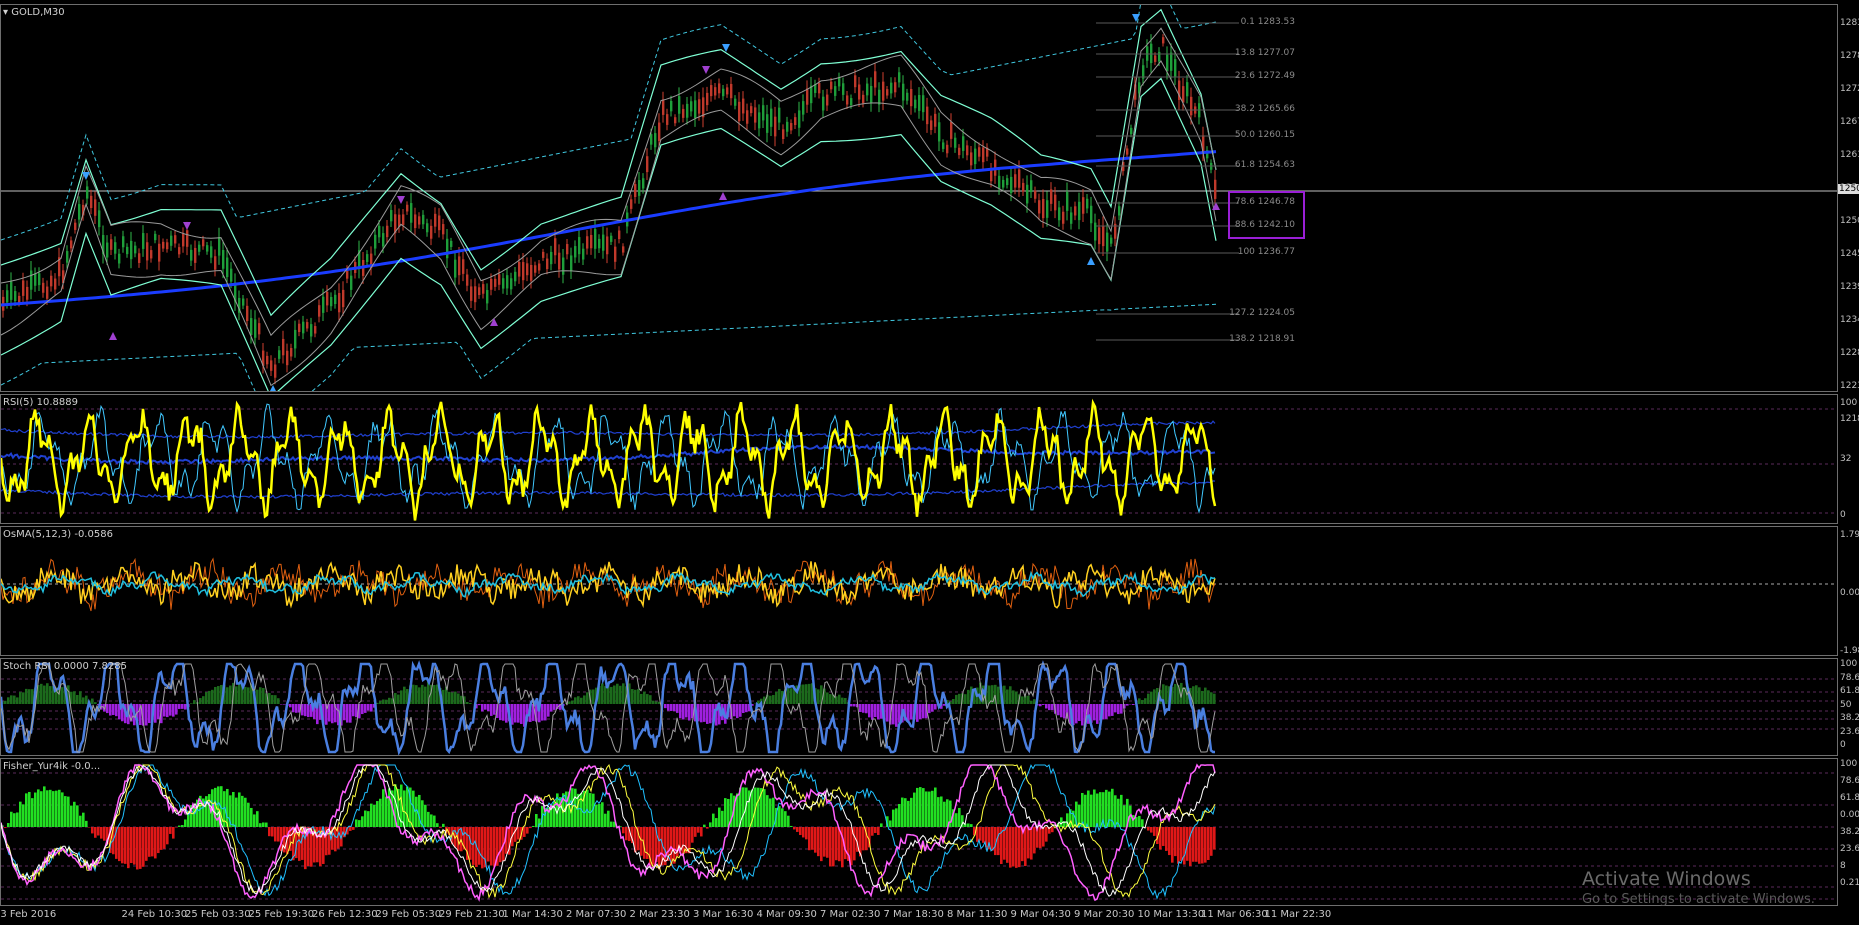 The width and height of the screenshot is (1859, 925). Describe the element at coordinates (1234, 914) in the screenshot. I see `time-axis-label: 11 Mar 06:30` at that location.